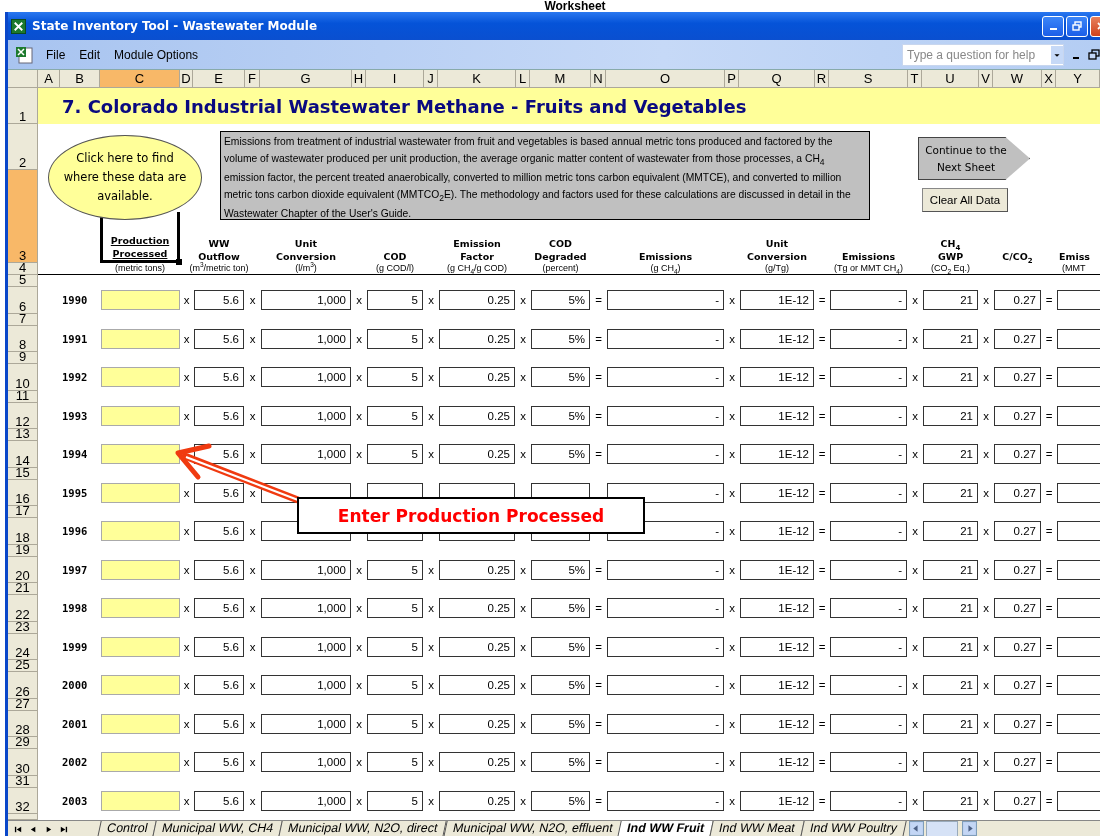 The width and height of the screenshot is (1100, 836). What do you see at coordinates (23, 800) in the screenshot?
I see `row-header: 32` at bounding box center [23, 800].